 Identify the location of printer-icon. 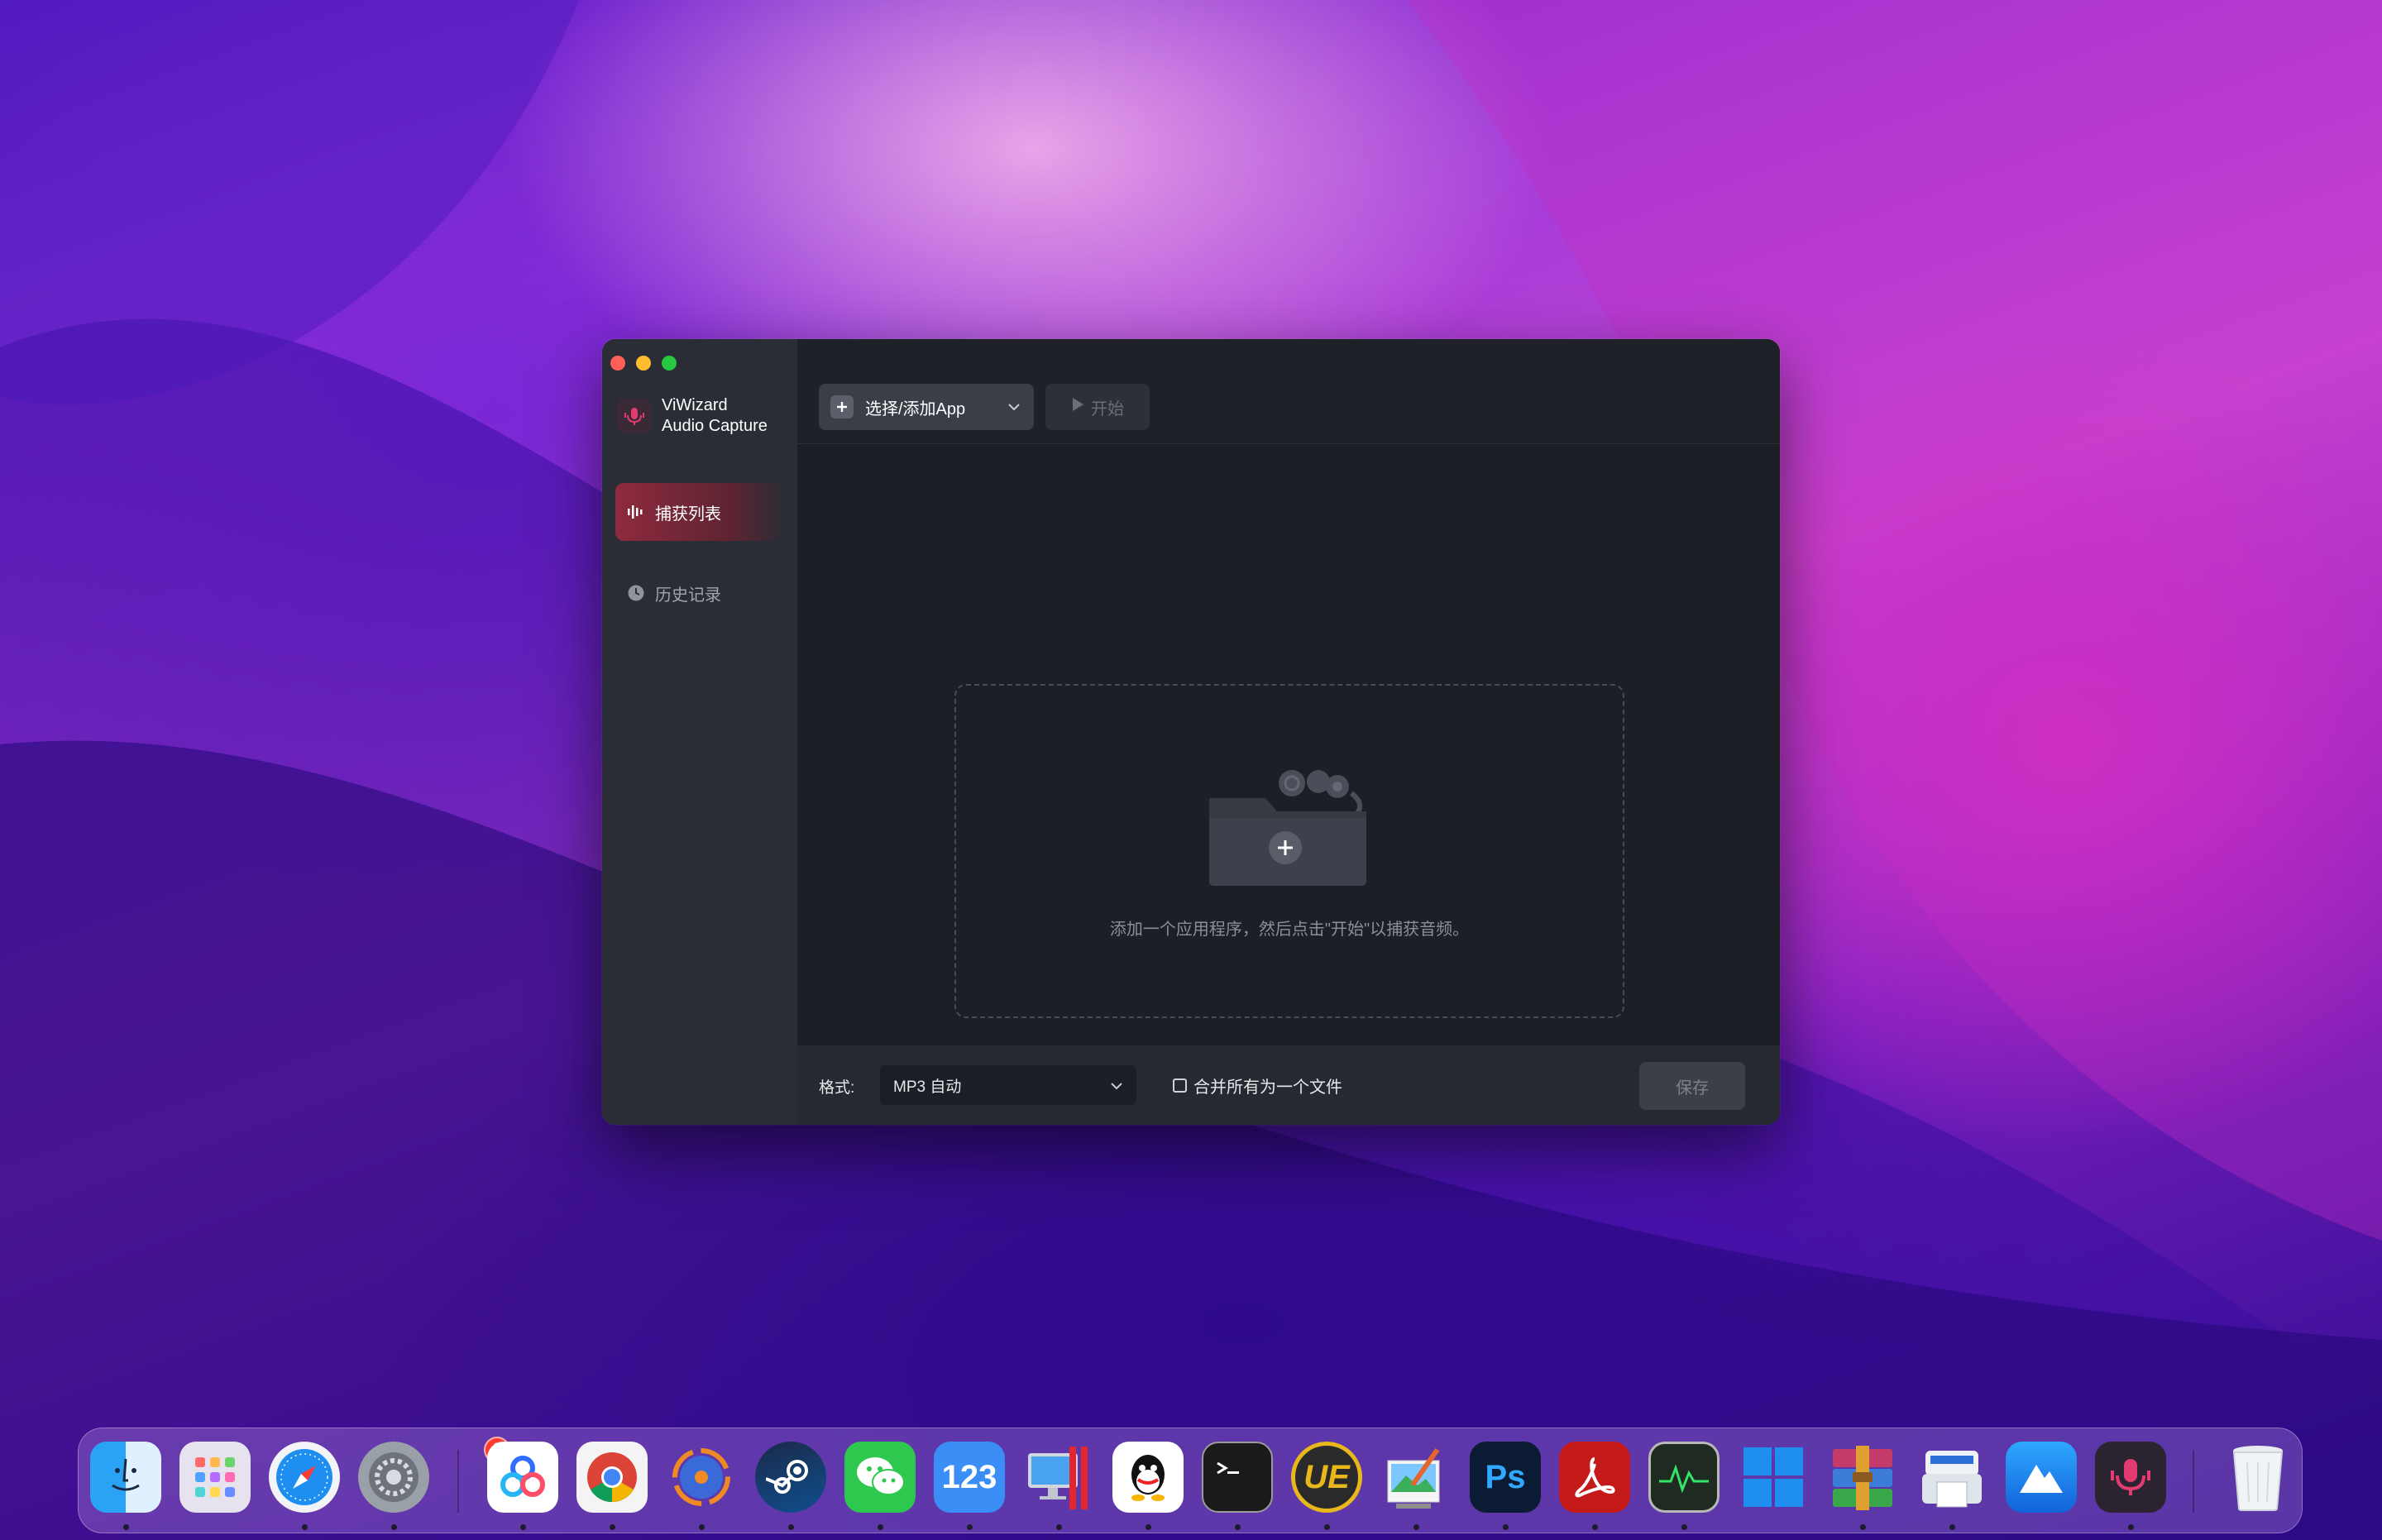
(1951, 1477).